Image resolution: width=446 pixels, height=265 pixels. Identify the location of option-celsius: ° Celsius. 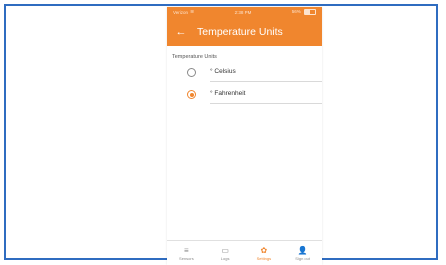
(244, 73).